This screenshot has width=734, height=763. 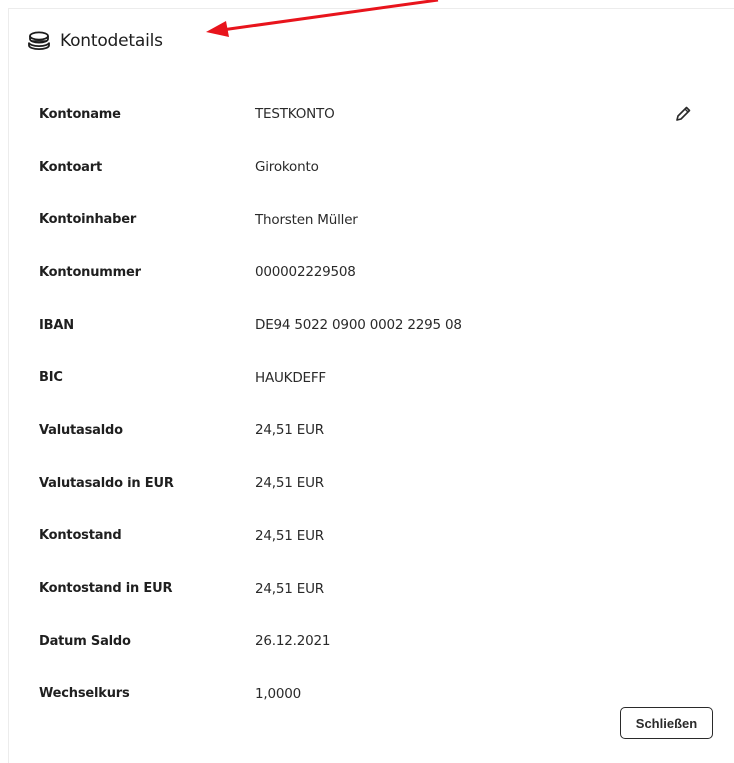 I want to click on detail-row-iban: IBAN DE94 5022 0900 0002 2295 08, so click(x=369, y=325).